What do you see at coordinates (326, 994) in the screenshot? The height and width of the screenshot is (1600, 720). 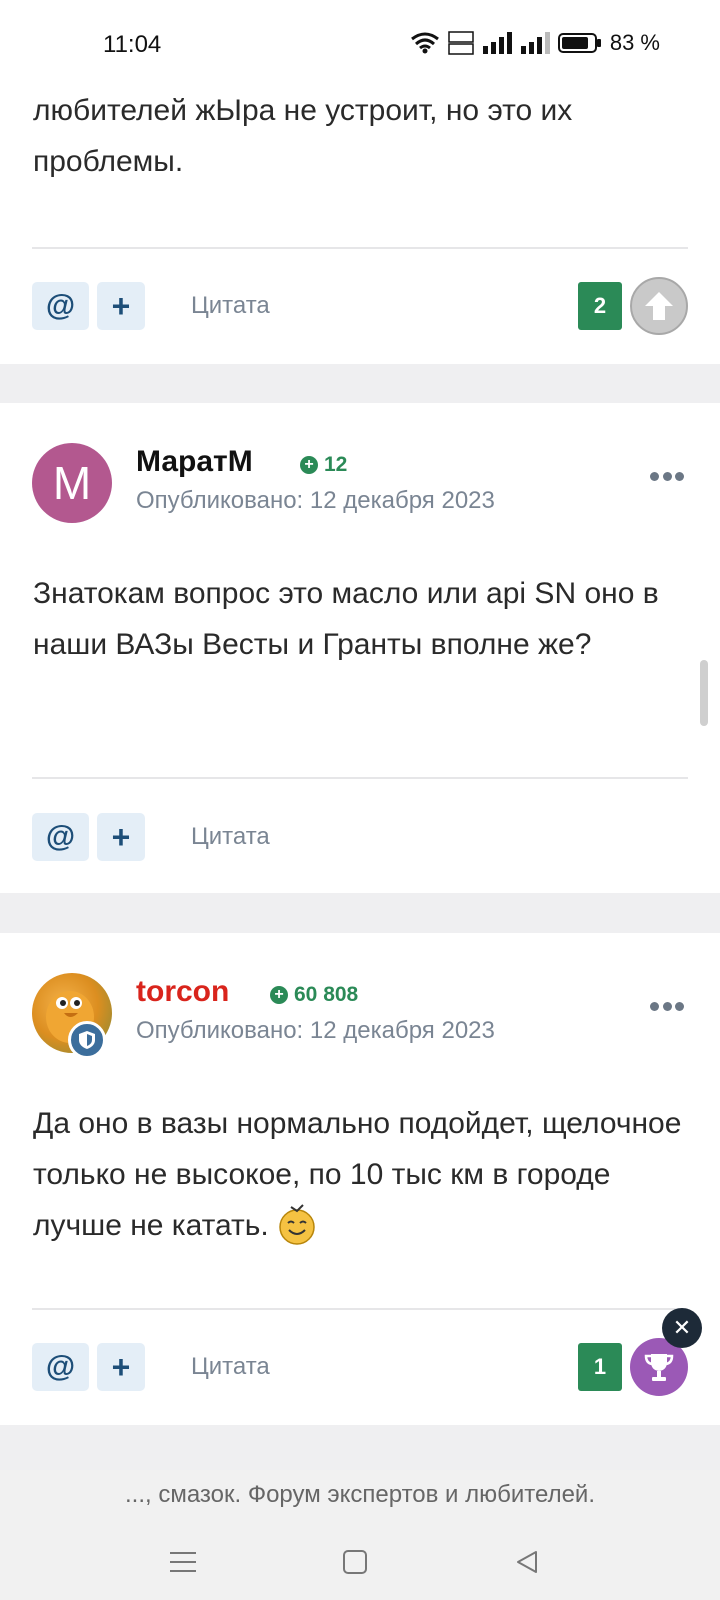 I see `author-reputation-value: 60 808` at bounding box center [326, 994].